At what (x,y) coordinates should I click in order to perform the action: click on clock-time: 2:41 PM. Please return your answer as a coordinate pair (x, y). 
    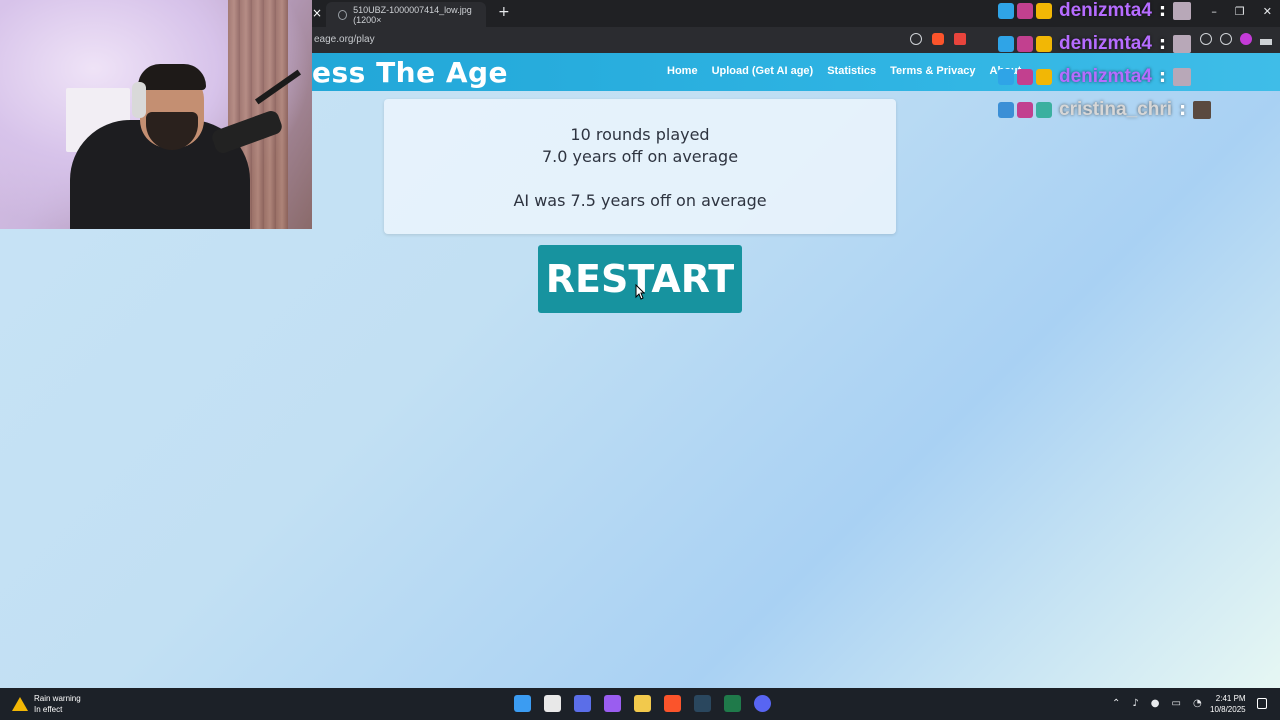
    Looking at the image, I should click on (1230, 698).